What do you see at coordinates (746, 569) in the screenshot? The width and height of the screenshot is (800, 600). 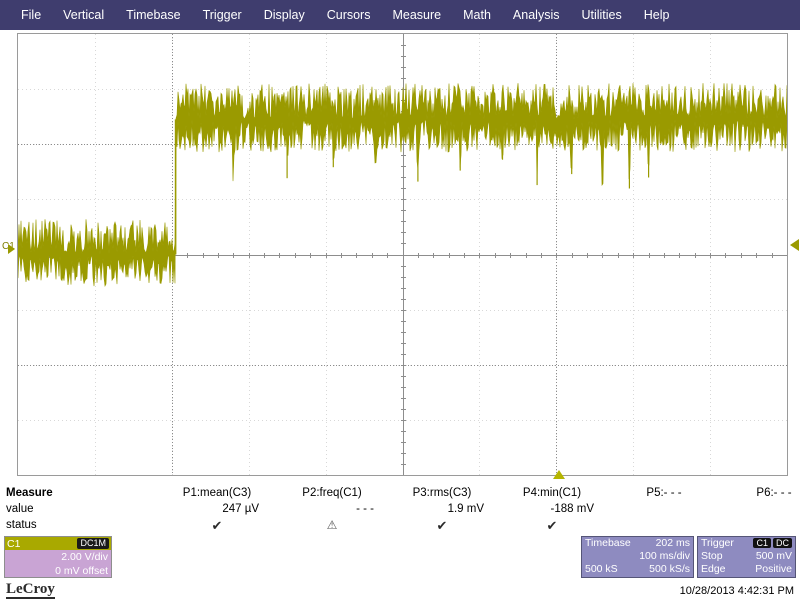 I see `trigger-type-row: Edge Positive` at bounding box center [746, 569].